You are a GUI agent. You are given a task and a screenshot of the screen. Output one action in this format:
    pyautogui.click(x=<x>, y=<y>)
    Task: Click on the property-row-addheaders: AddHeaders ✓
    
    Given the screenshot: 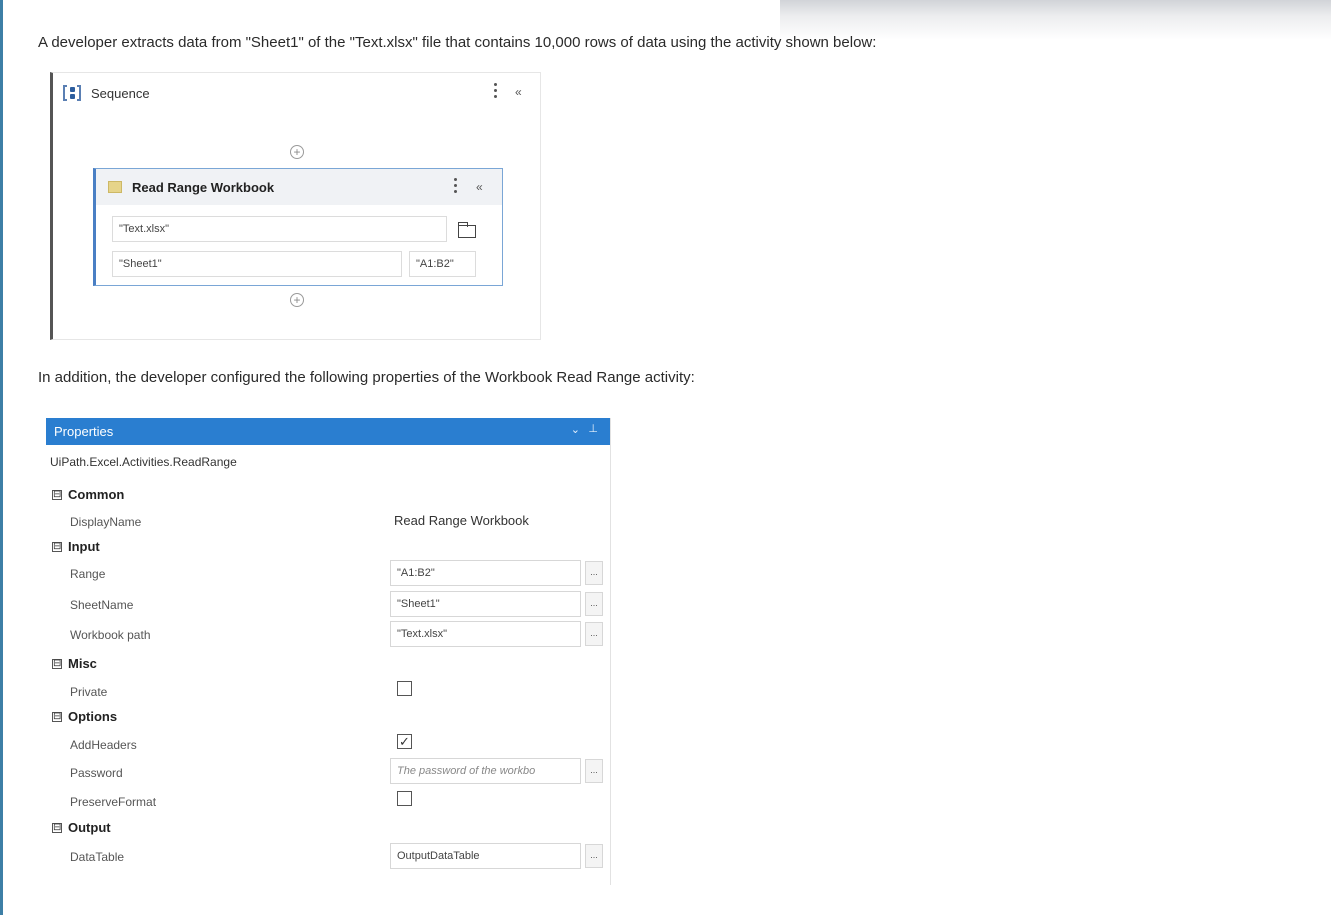 What is the action you would take?
    pyautogui.click(x=328, y=745)
    